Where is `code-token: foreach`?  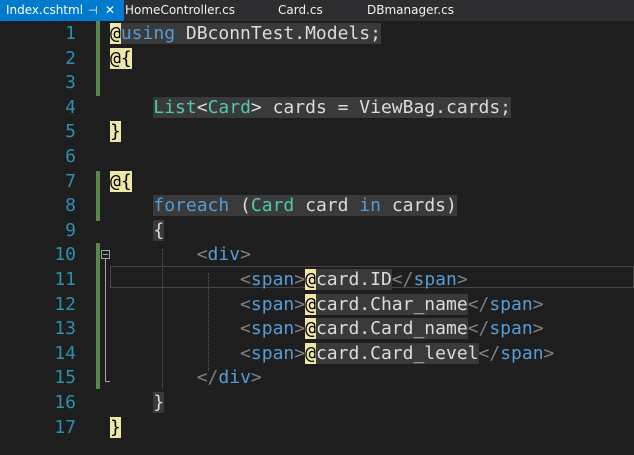 code-token: foreach is located at coordinates (191, 206).